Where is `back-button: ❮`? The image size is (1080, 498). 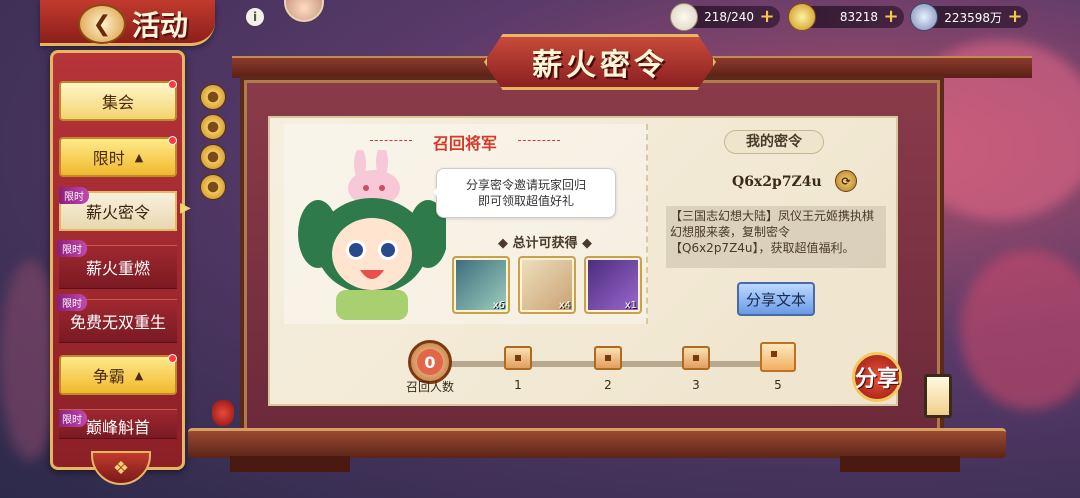
back-button: ❮ is located at coordinates (102, 24).